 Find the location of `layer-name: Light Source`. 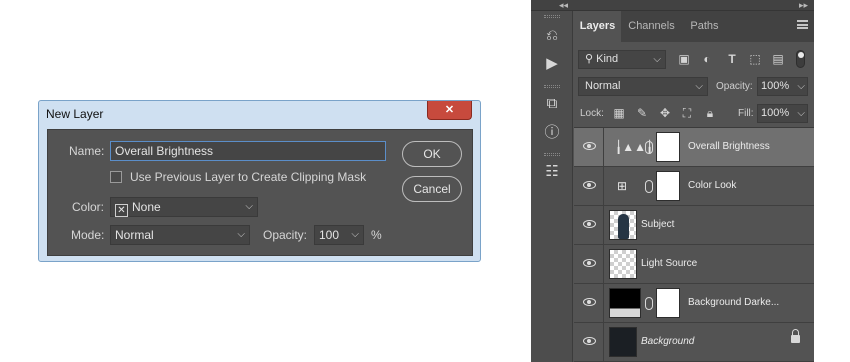

layer-name: Light Source is located at coordinates (669, 263).